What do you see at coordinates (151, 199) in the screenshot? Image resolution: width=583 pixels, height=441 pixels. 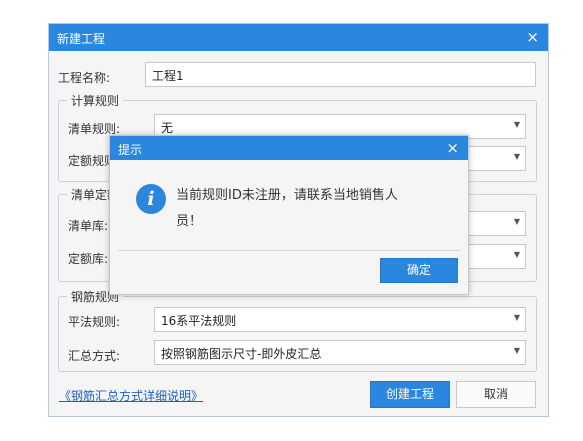 I see `info-icon: i` at bounding box center [151, 199].